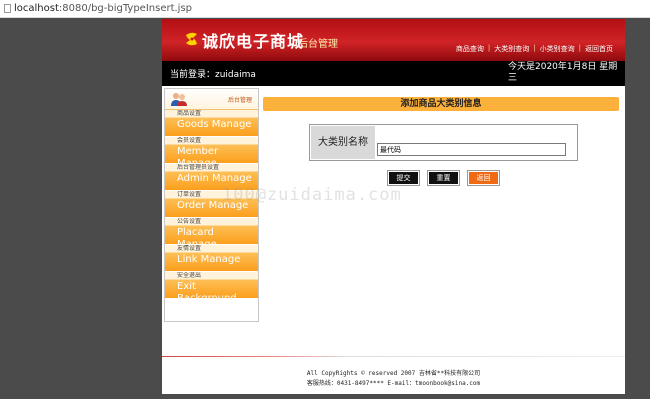 The height and width of the screenshot is (399, 650). I want to click on menu-item-cn-label: 商品设置, so click(189, 113).